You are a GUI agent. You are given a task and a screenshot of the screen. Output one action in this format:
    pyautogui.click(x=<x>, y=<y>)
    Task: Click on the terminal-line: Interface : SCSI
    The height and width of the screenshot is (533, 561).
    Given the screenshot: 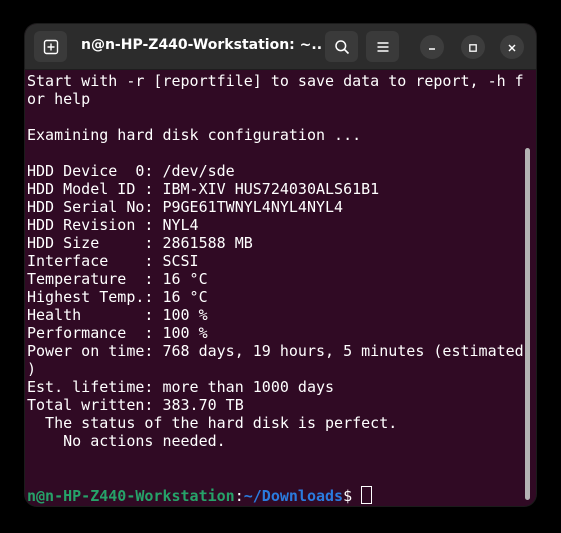 What is the action you would take?
    pyautogui.click(x=113, y=261)
    